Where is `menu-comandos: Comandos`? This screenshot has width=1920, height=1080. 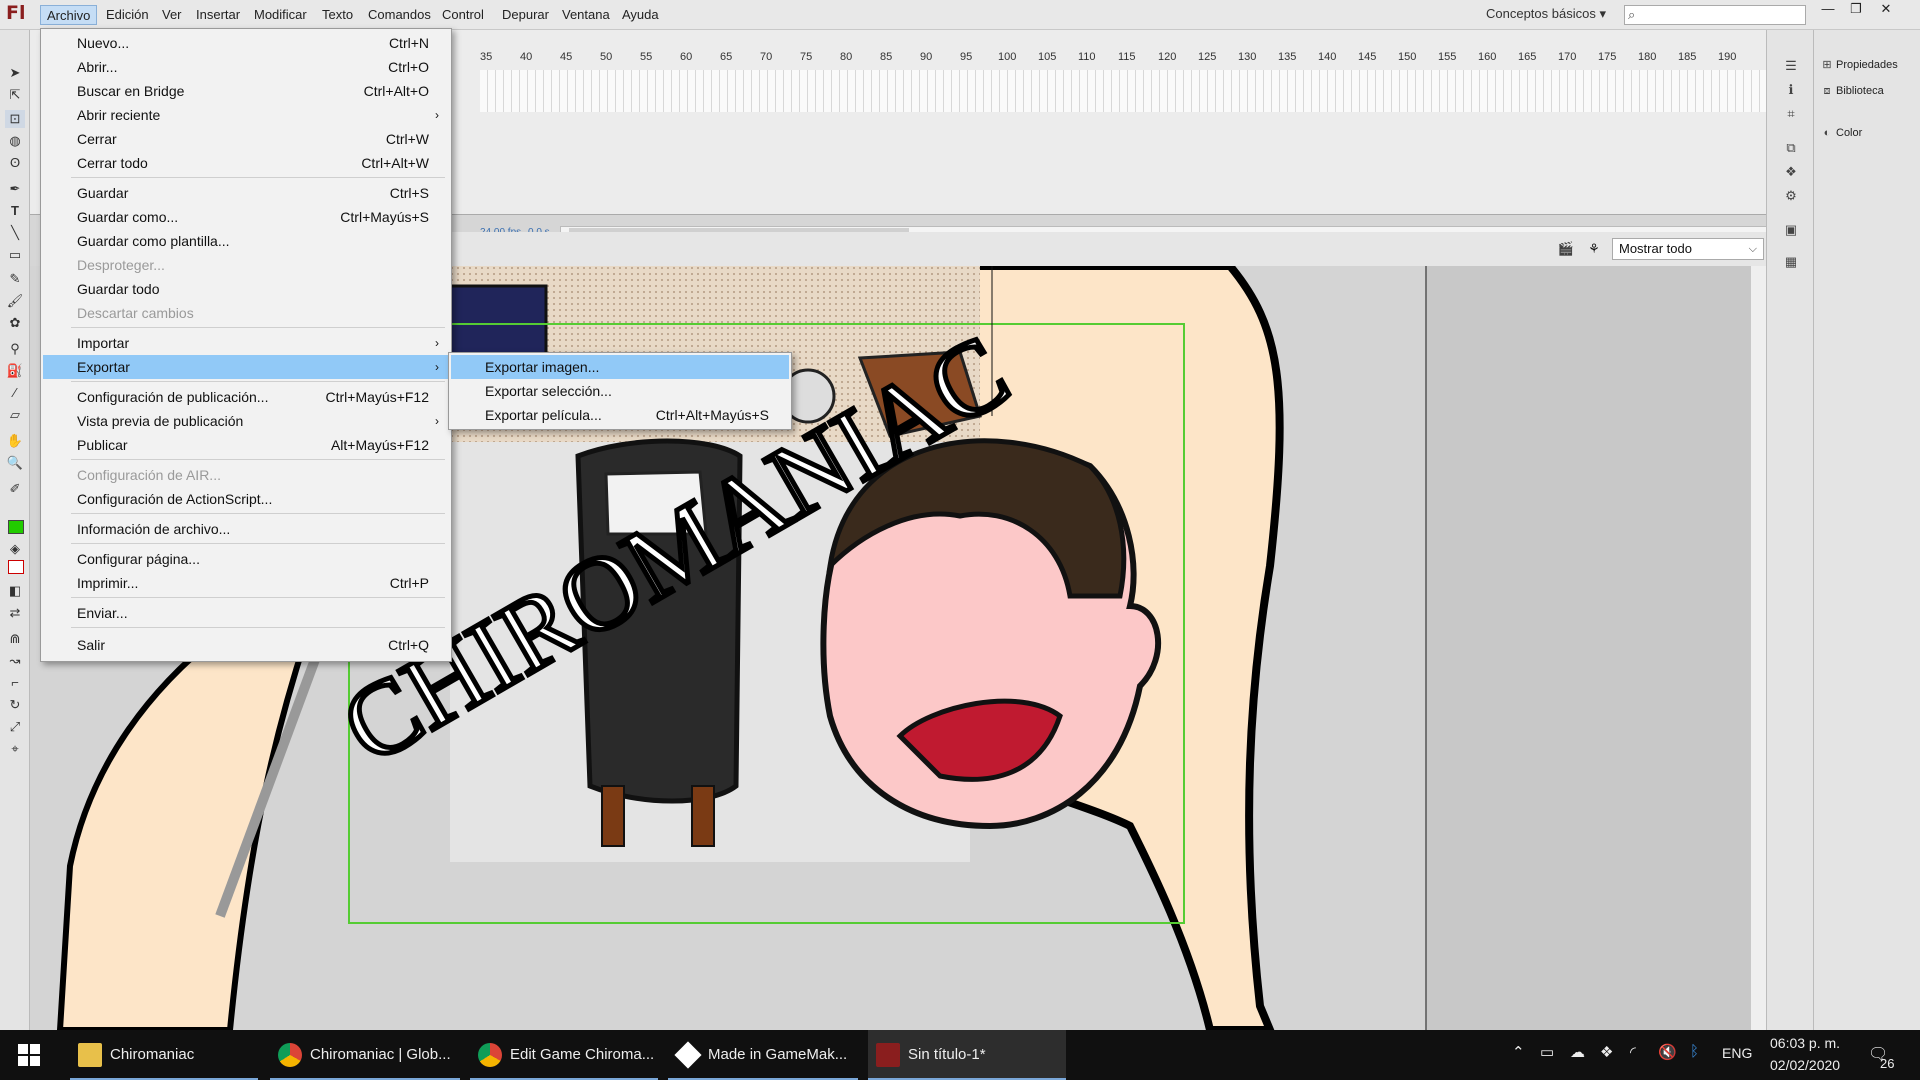 menu-comandos: Comandos is located at coordinates (399, 15).